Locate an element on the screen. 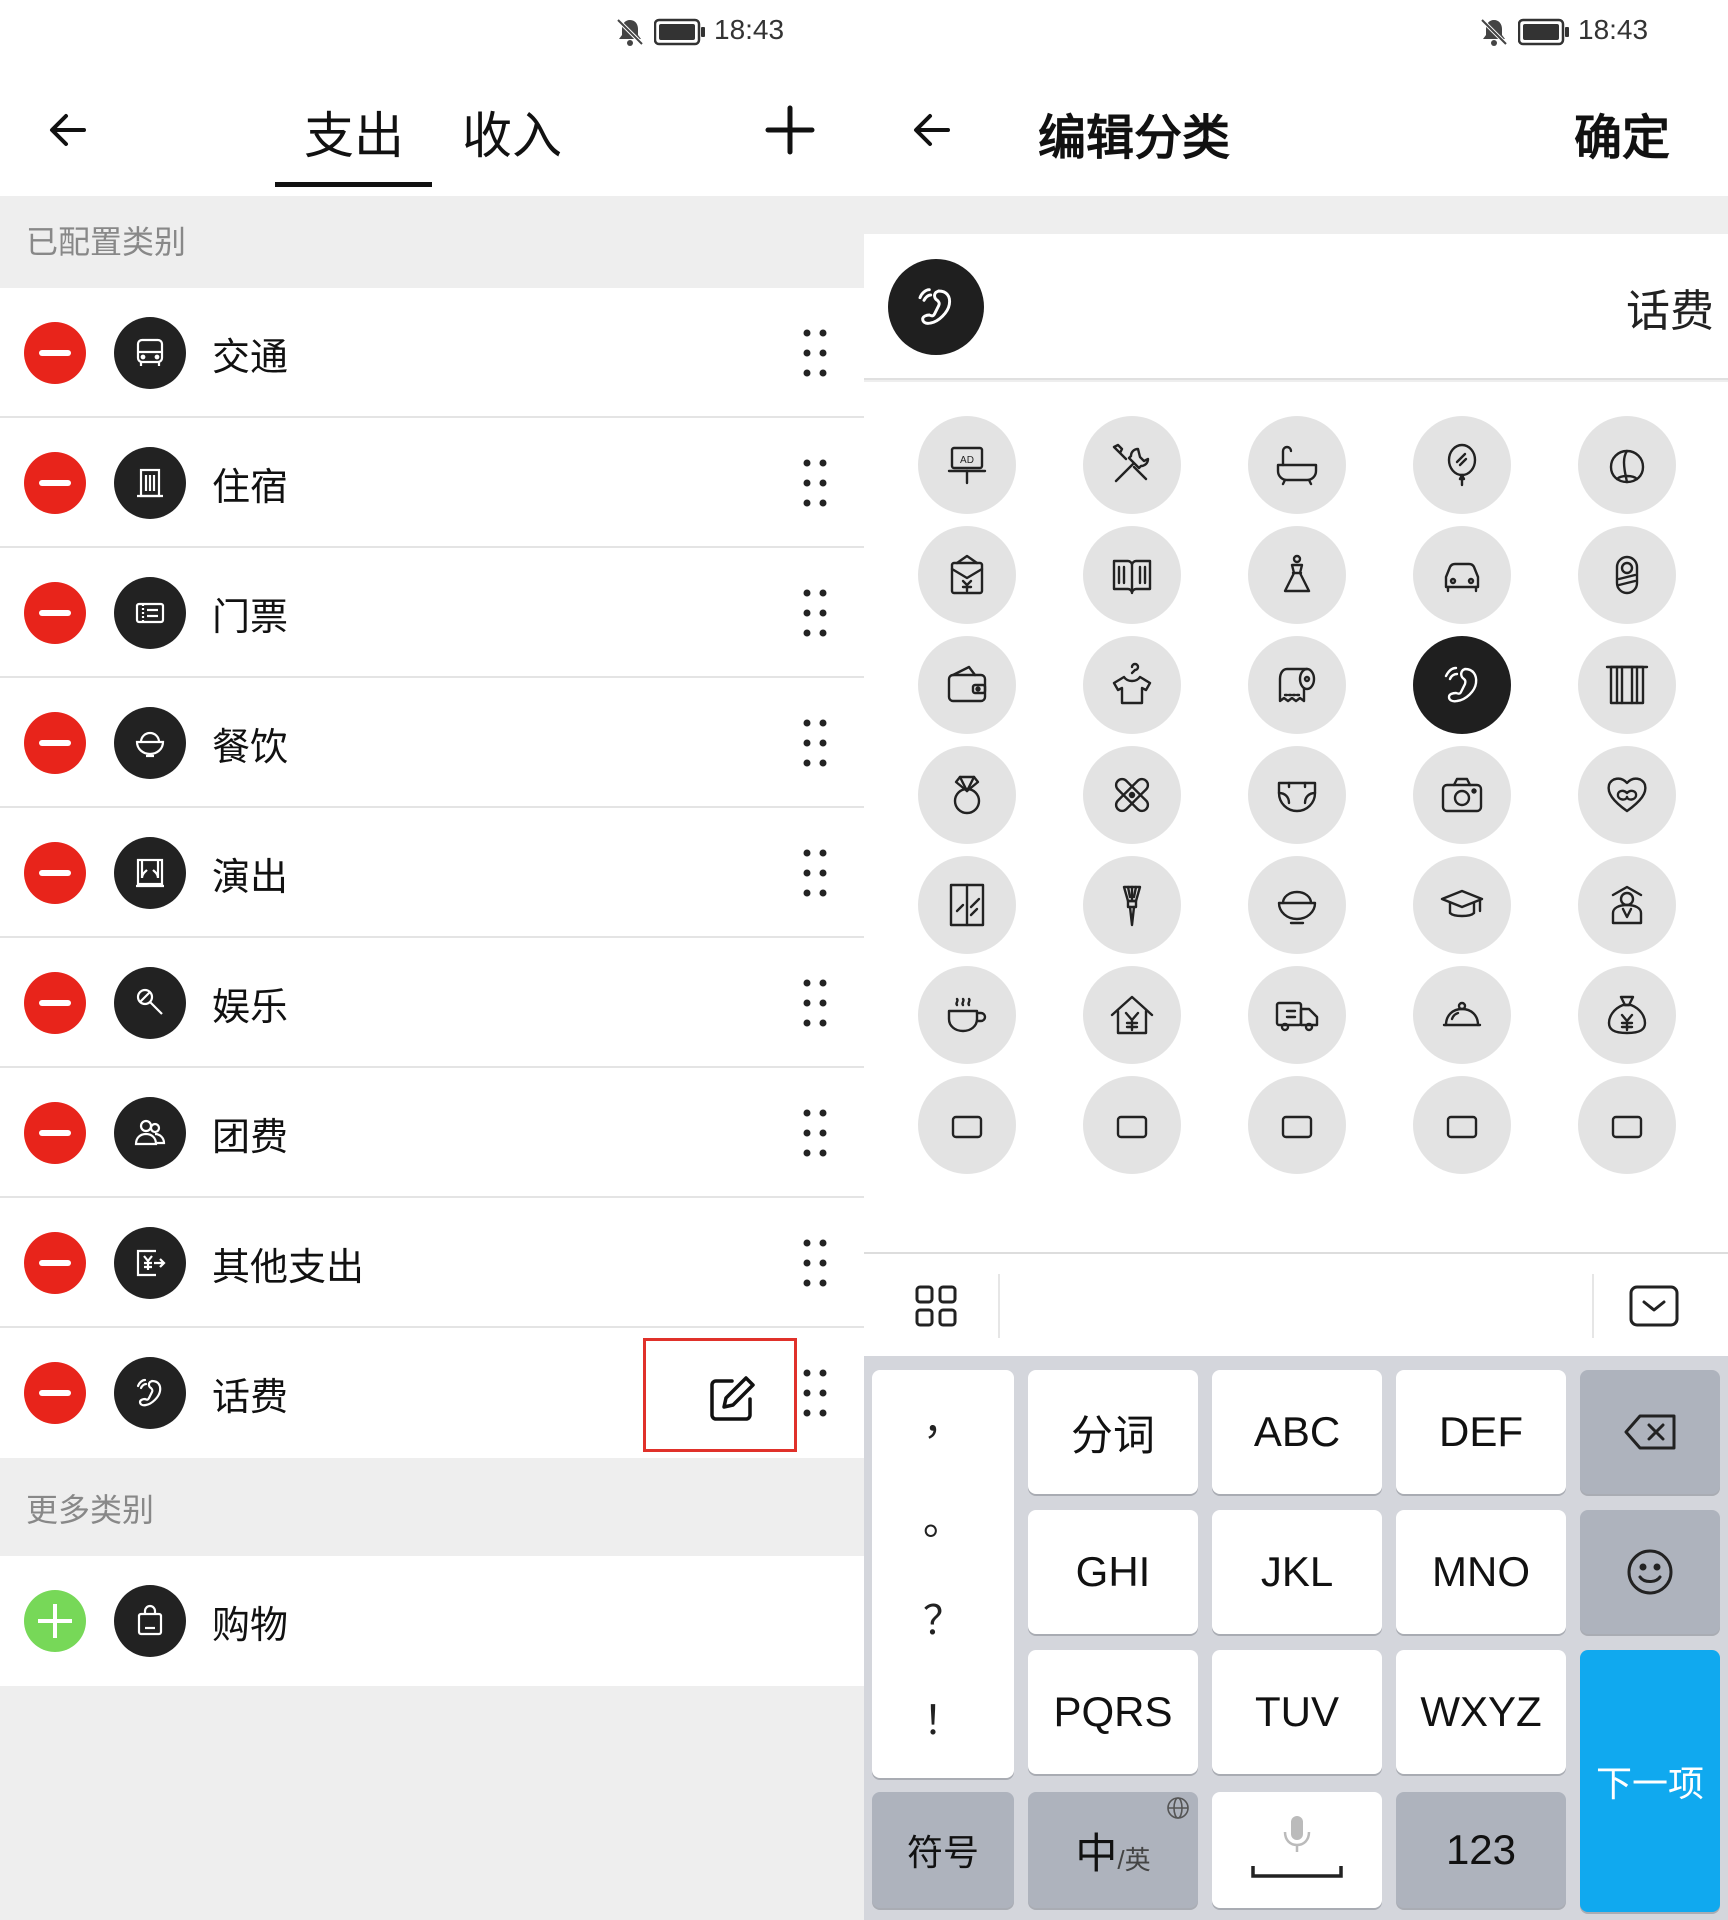 The height and width of the screenshot is (1920, 1728). add-category-icon is located at coordinates (790, 130).